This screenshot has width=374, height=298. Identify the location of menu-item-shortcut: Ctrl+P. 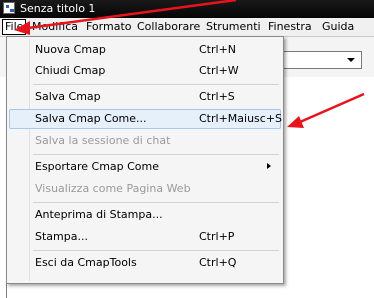
(217, 236).